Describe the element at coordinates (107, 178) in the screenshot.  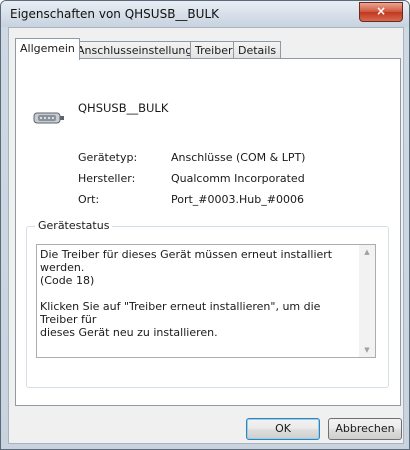
I see `manufacturer-label: Hersteller:` at that location.